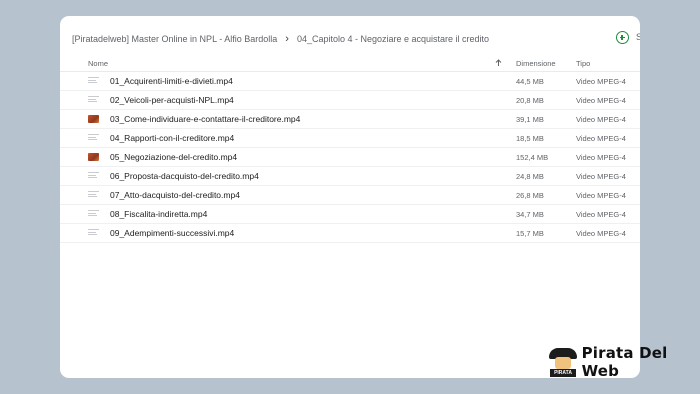 The image size is (700, 394). I want to click on file-name: 01_Acquirenti-limiti-e-divieti.mp4, so click(171, 81).